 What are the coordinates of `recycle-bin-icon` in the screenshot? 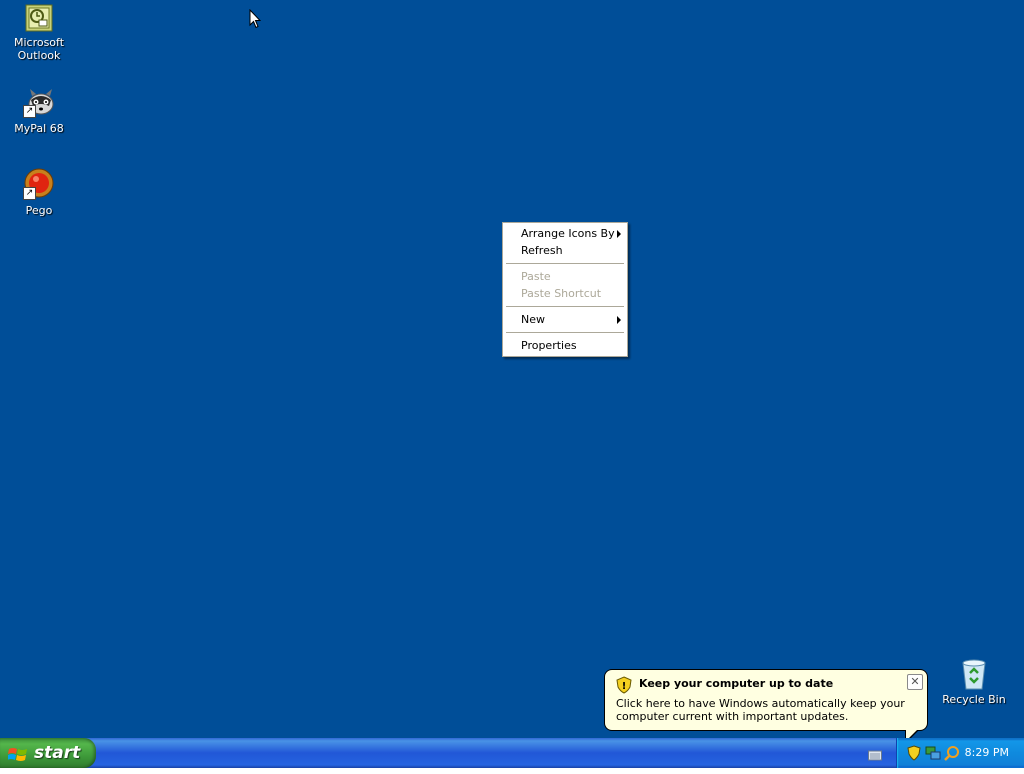 It's located at (974, 673).